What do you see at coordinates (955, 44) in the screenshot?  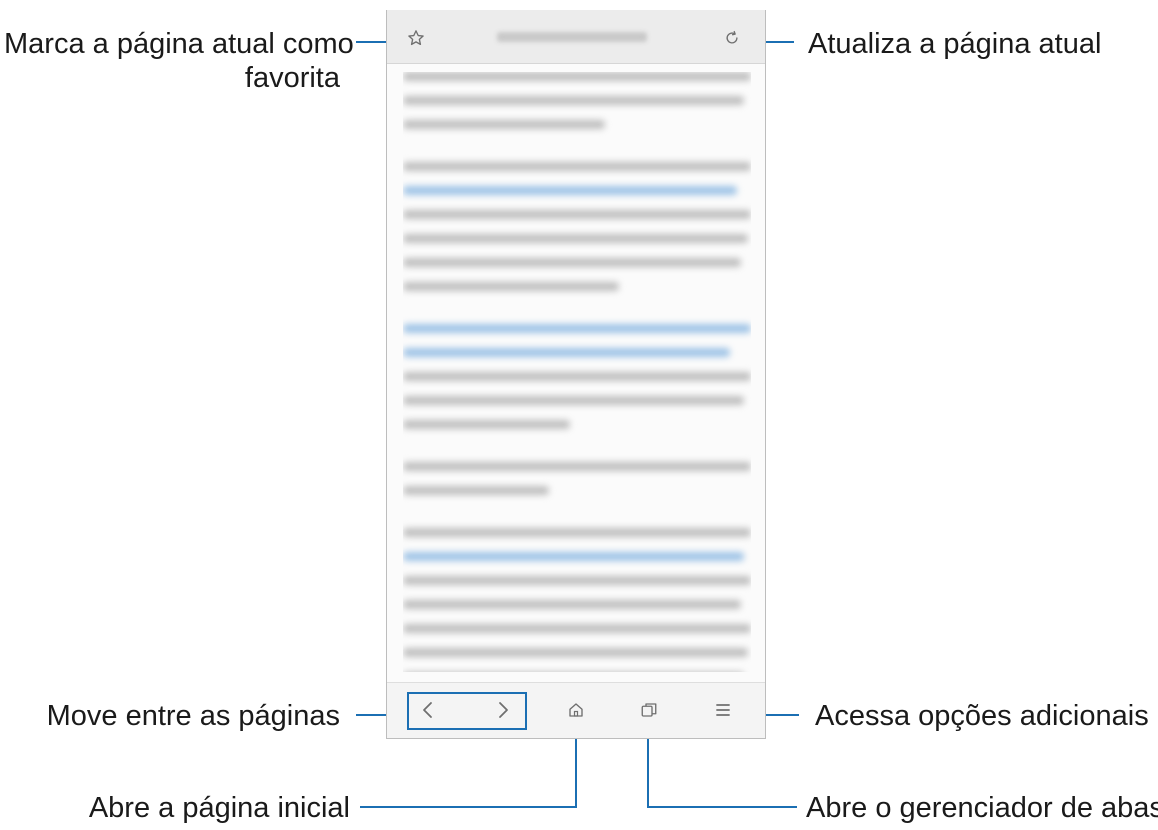 I see `refresh-callout: Atualiza a página atual` at bounding box center [955, 44].